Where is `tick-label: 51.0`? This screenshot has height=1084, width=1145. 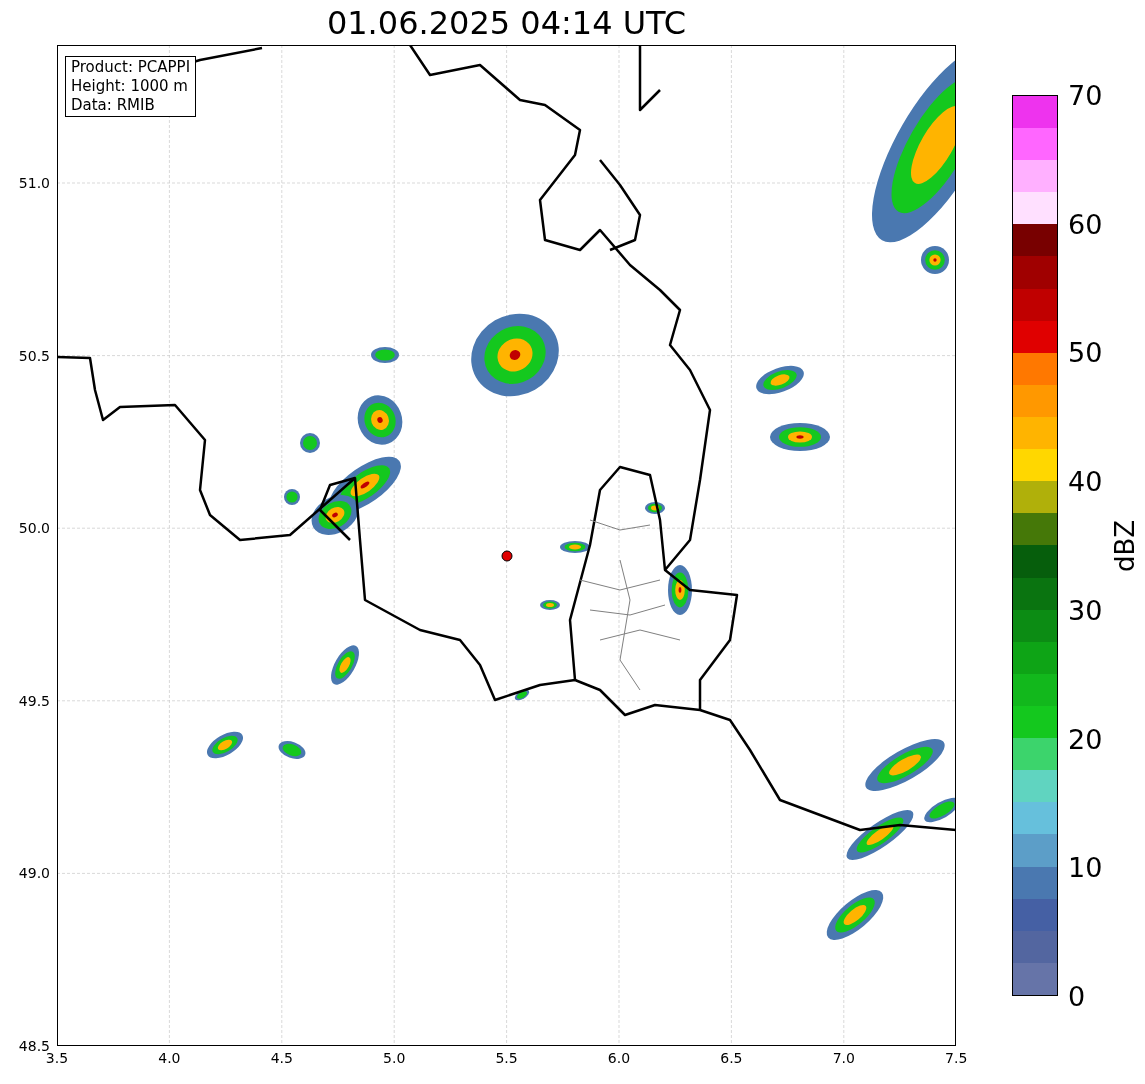
tick-label: 51.0 is located at coordinates (34, 183).